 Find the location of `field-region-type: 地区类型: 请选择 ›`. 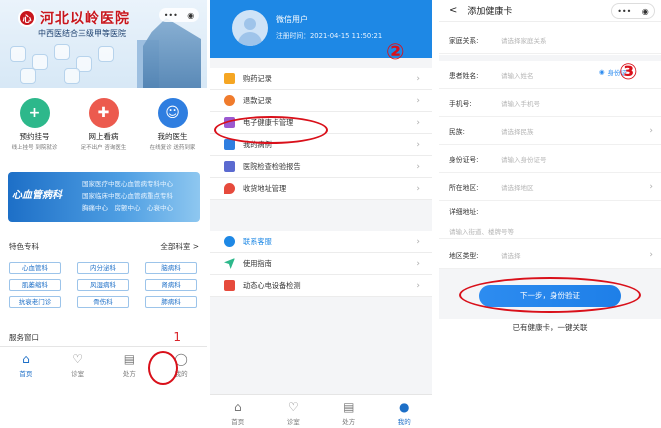

field-region-type: 地区类型: 请选择 › is located at coordinates (550, 255).